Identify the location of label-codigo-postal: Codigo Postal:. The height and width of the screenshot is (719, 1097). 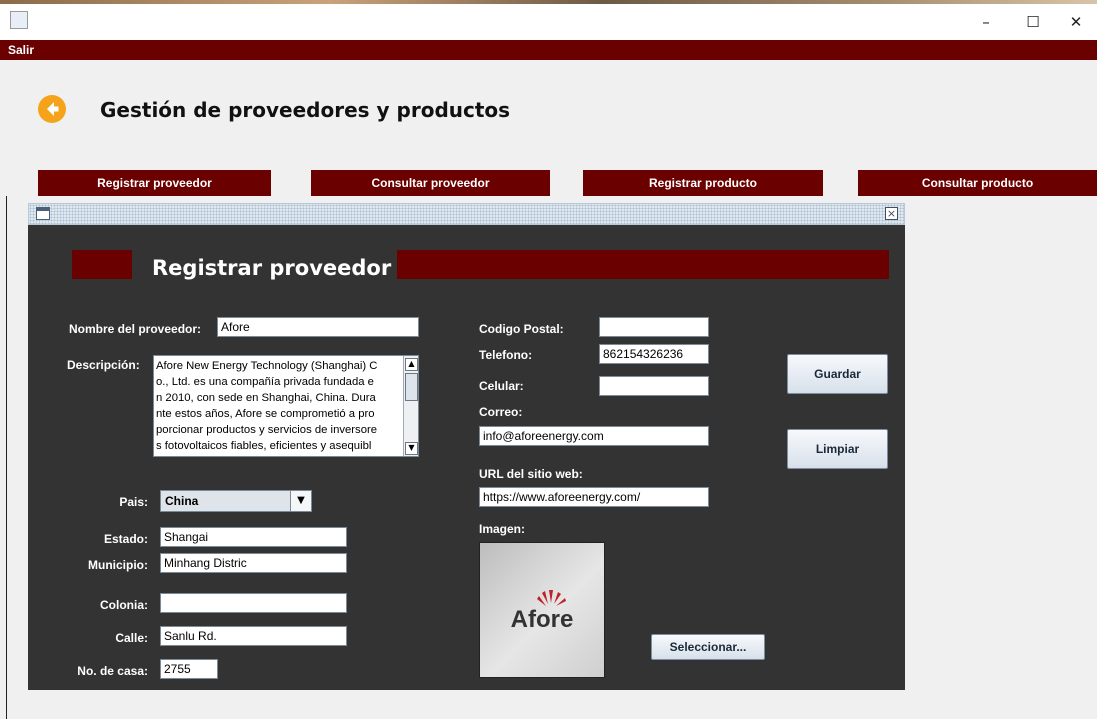
(521, 329).